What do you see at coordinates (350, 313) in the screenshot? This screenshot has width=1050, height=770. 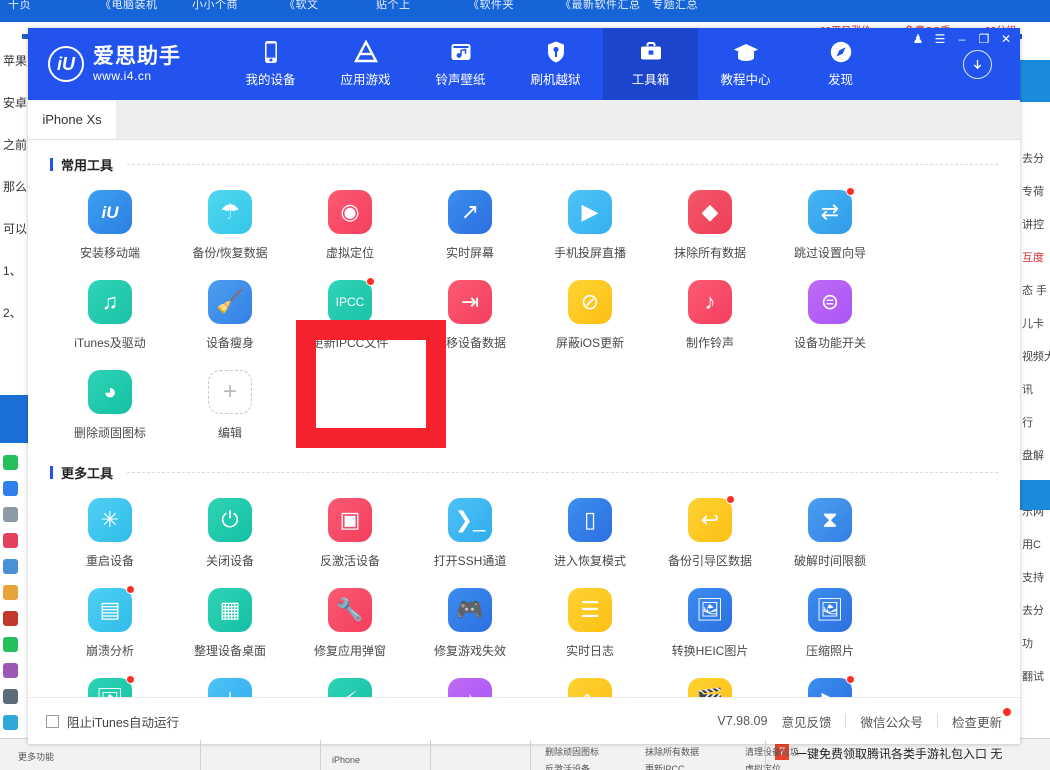 I see `tool-item: IPCC 更新IPCC文件` at bounding box center [350, 313].